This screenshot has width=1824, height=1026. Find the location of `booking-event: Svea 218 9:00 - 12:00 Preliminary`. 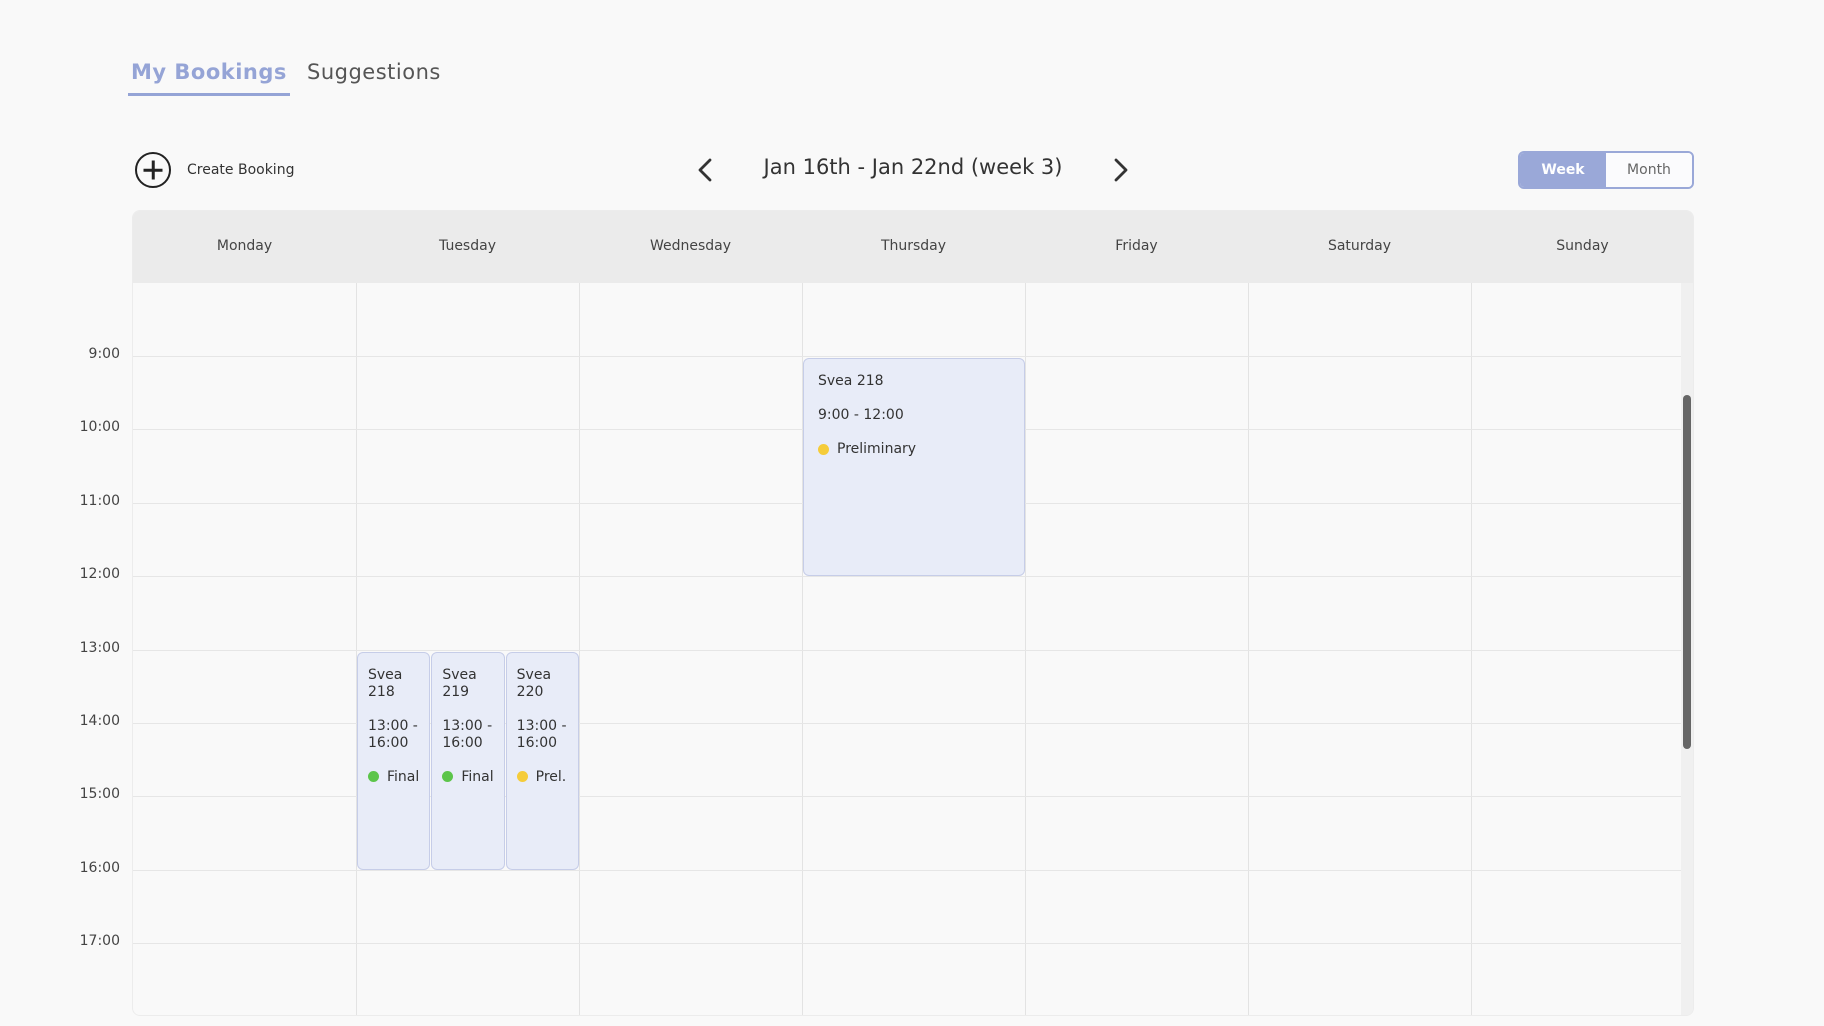

booking-event: Svea 218 9:00 - 12:00 Preliminary is located at coordinates (914, 467).